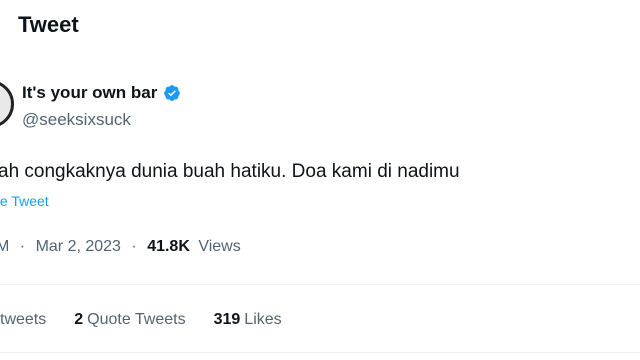  I want to click on likes-count: 319, so click(227, 319).